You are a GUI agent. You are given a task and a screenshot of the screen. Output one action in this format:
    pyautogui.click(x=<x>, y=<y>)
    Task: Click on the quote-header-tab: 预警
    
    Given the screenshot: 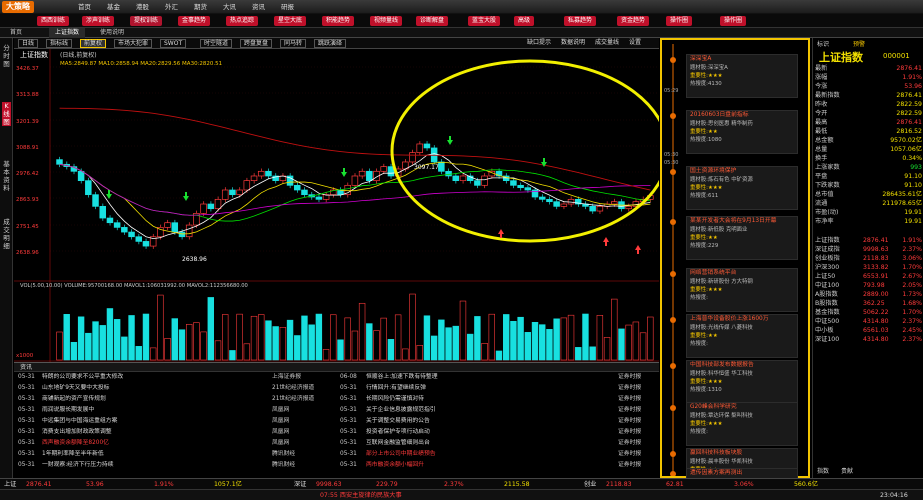 What is the action you would take?
    pyautogui.click(x=859, y=43)
    